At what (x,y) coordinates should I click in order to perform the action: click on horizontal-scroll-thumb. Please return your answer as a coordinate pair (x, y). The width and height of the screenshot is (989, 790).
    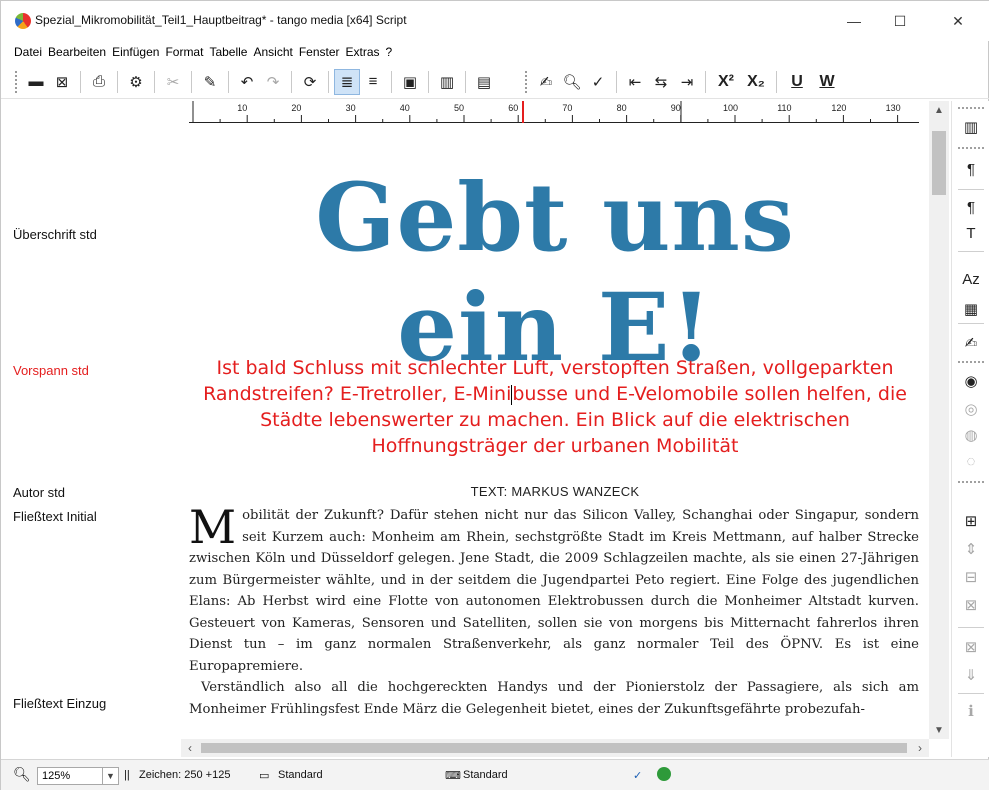
    Looking at the image, I should click on (554, 748).